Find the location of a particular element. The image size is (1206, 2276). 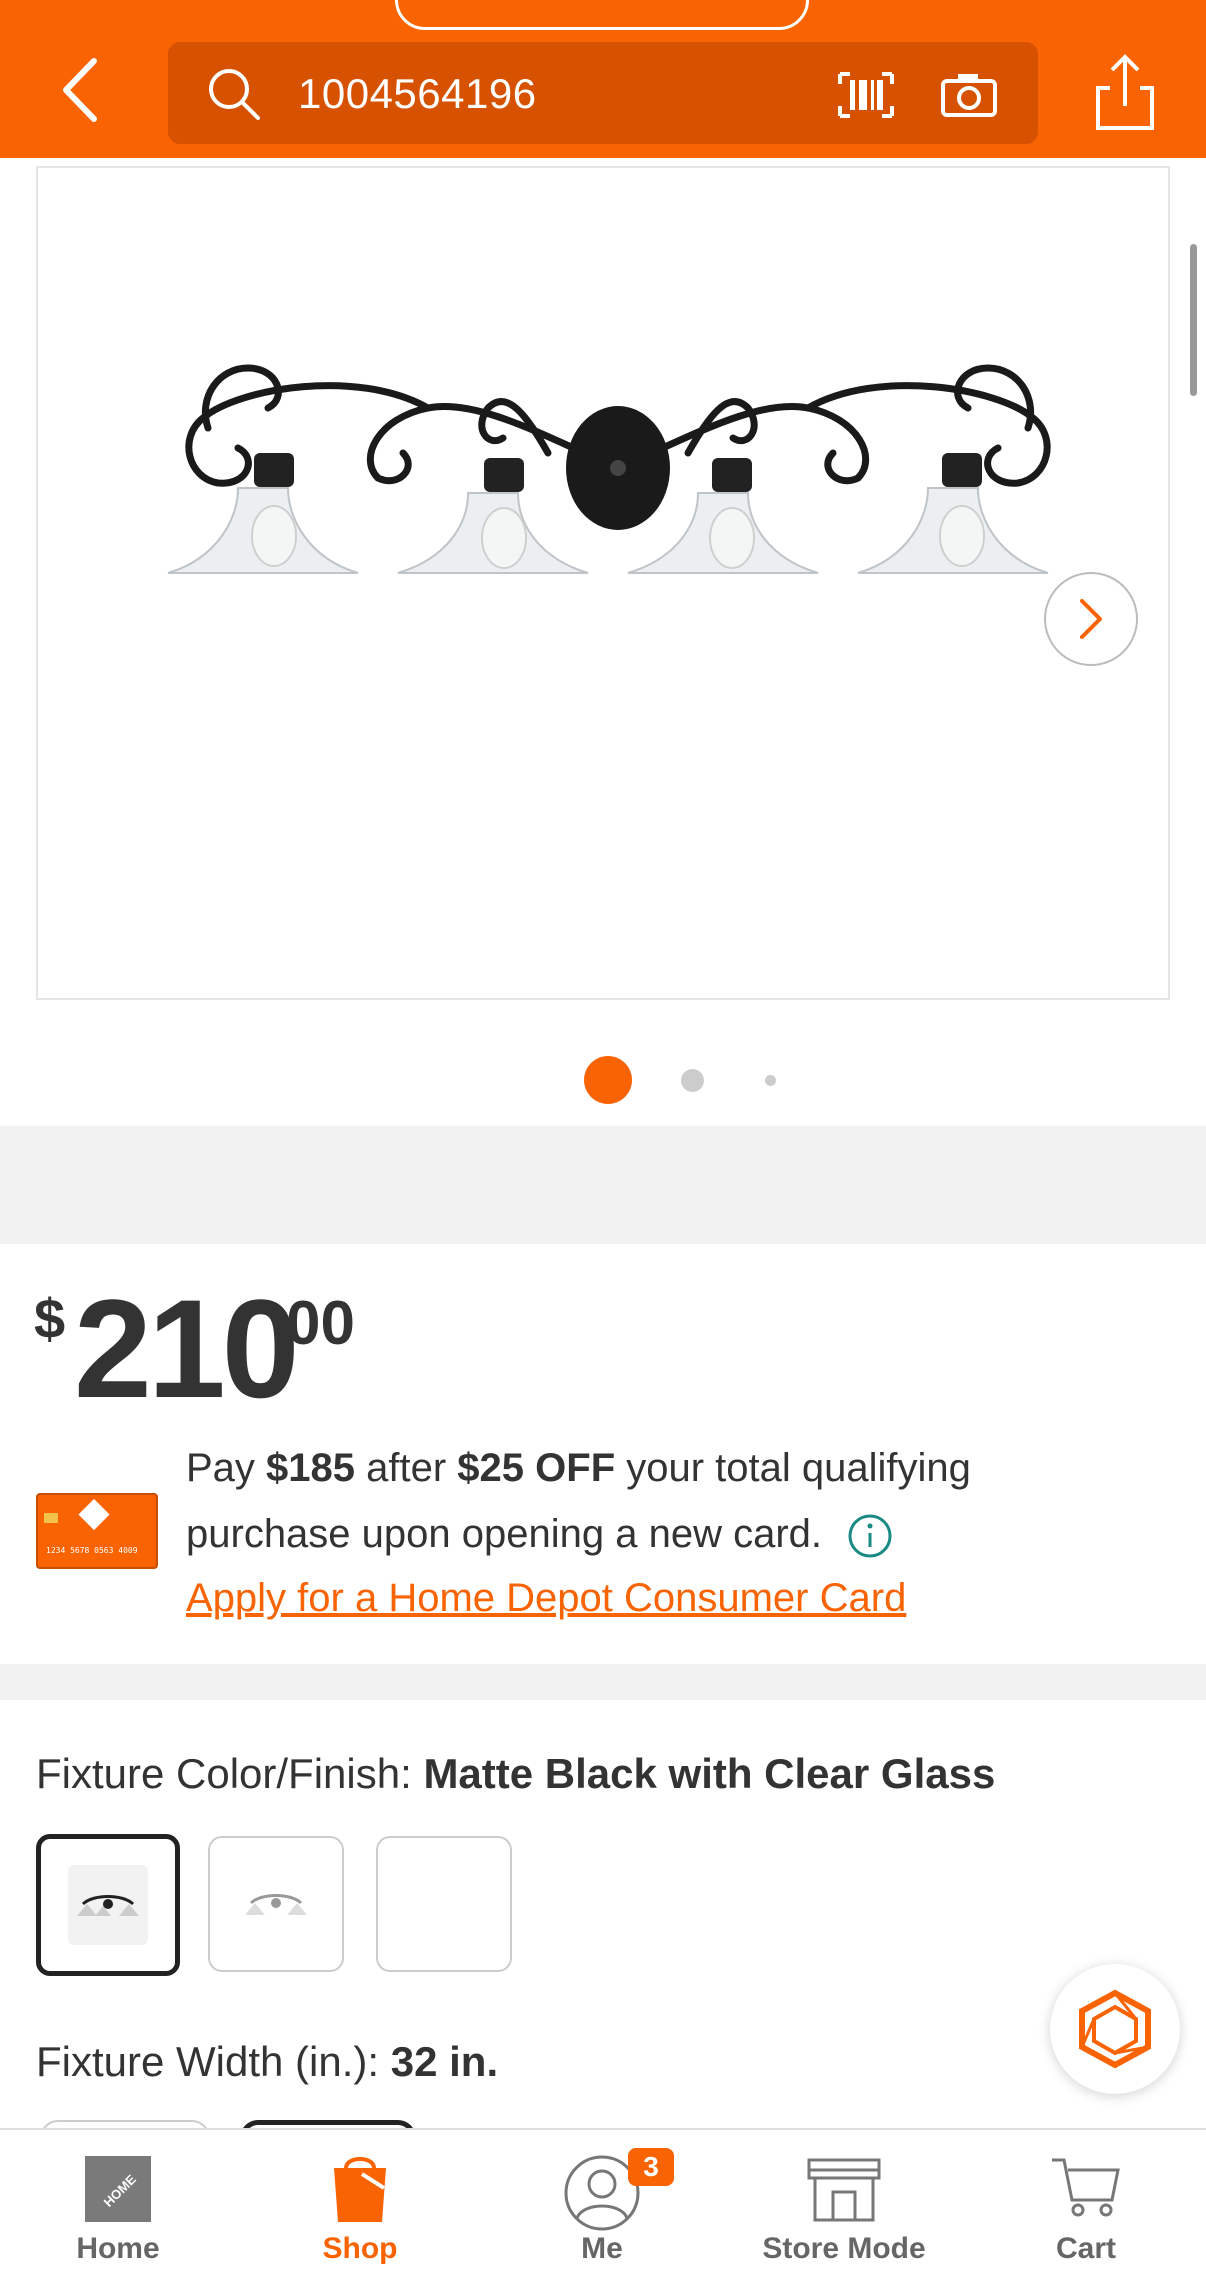

nav-label: Store Mode is located at coordinates (844, 2248).